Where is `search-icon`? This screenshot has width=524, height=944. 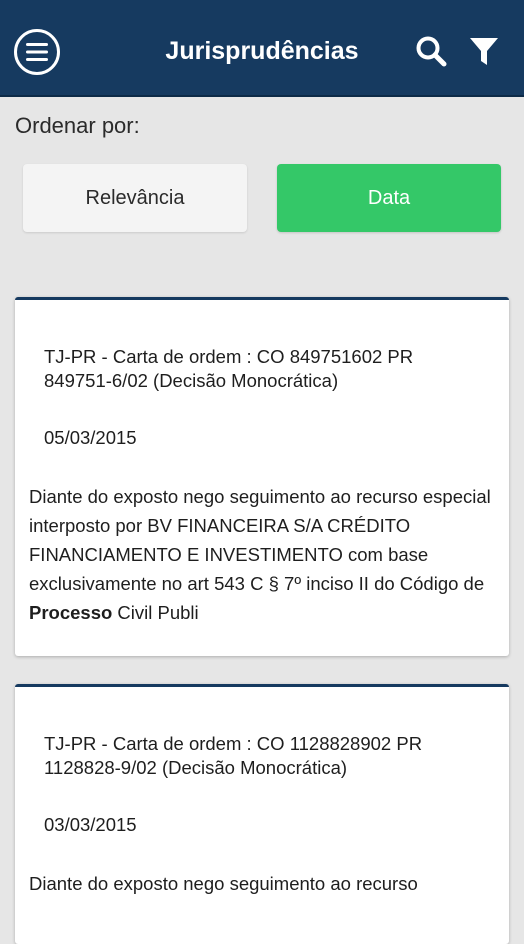
search-icon is located at coordinates (431, 51).